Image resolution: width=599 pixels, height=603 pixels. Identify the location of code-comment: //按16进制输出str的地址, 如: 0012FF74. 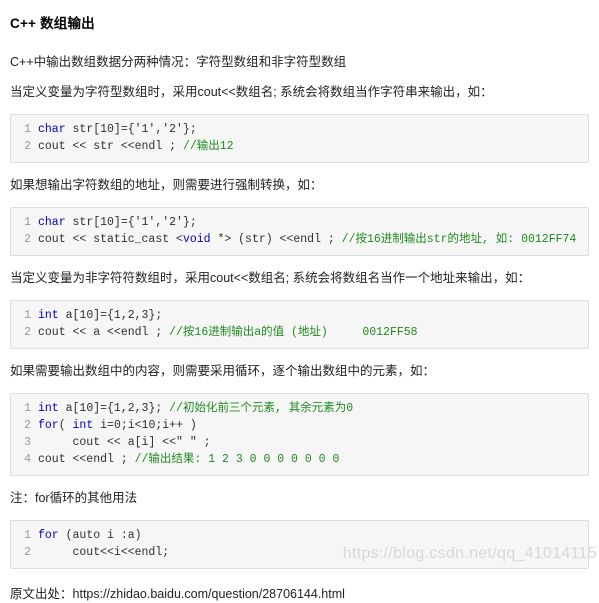
(459, 239).